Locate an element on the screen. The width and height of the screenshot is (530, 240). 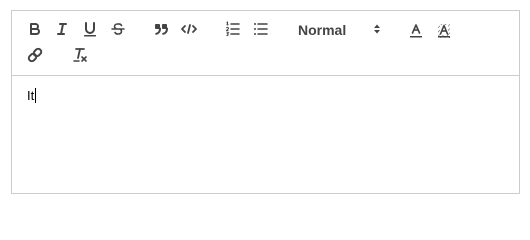
underline-icon is located at coordinates (90, 29).